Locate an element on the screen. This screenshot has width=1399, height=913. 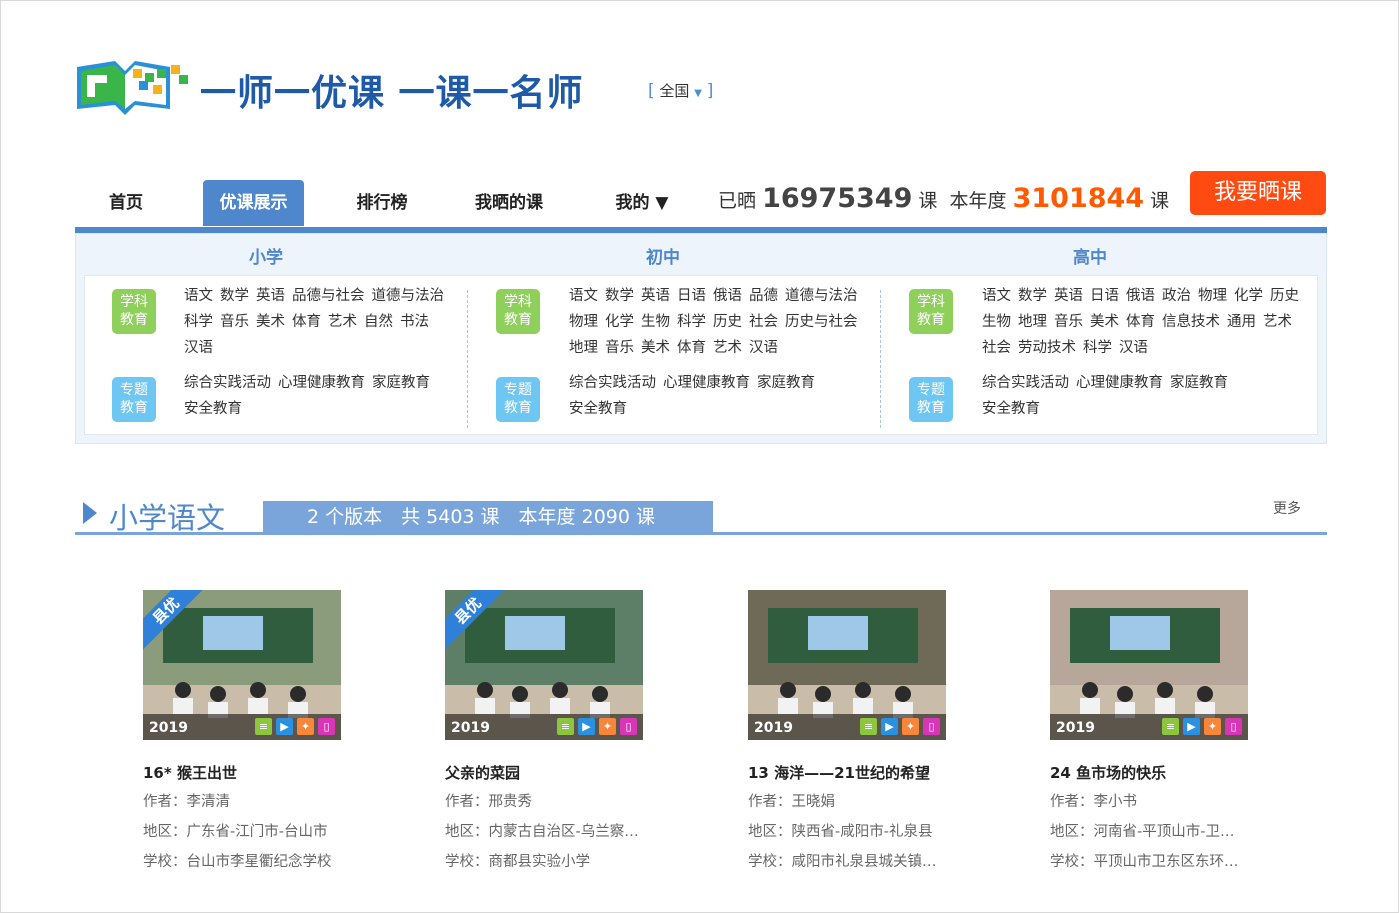
course-author: 作者：李小书 is located at coordinates (1093, 802).